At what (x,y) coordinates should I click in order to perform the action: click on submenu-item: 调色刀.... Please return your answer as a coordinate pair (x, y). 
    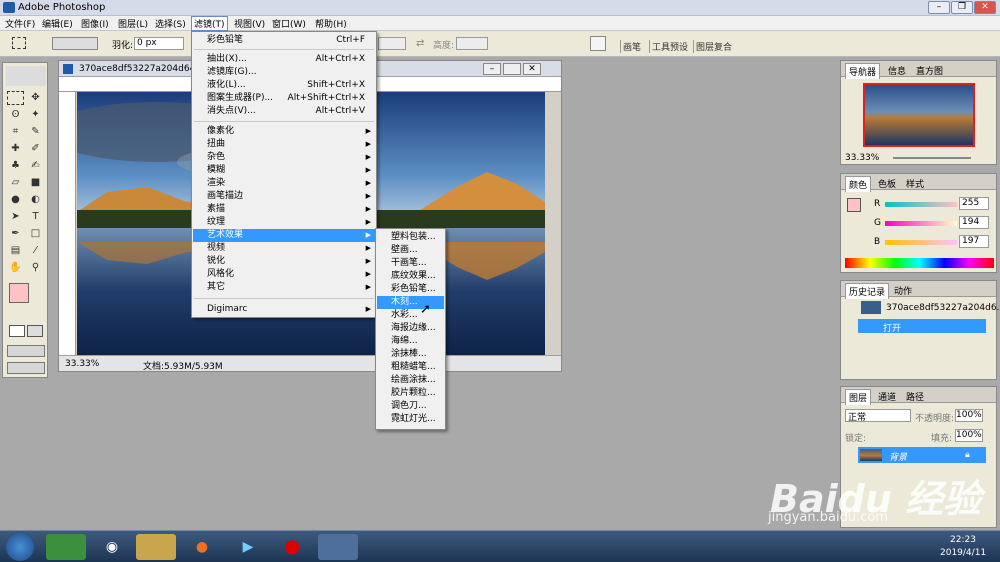
    Looking at the image, I should click on (410, 406).